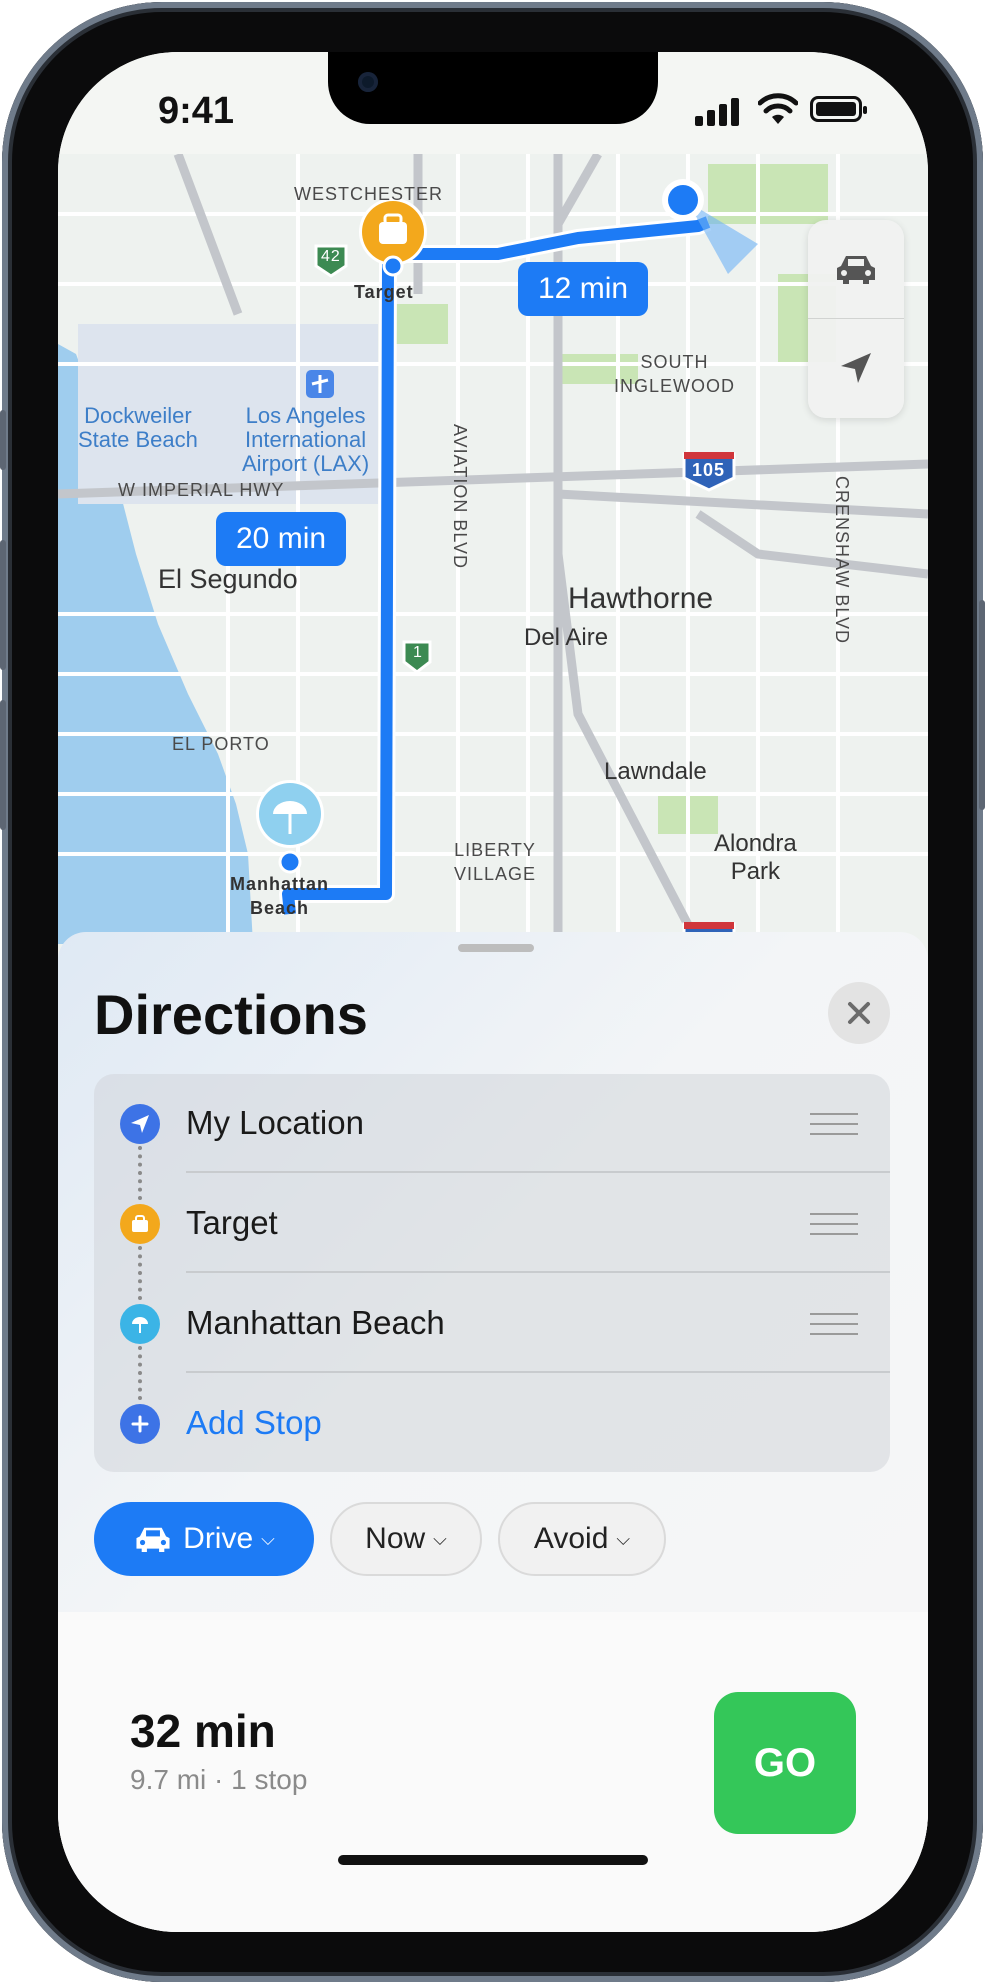 This screenshot has width=985, height=1984. Describe the element at coordinates (254, 1422) in the screenshot. I see `add-stop-label: Add Stop` at that location.